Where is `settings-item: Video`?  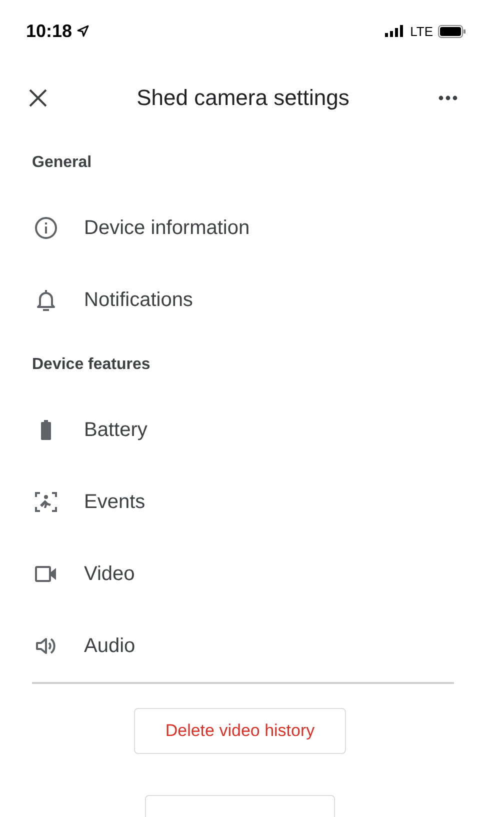
settings-item: Video is located at coordinates (109, 574).